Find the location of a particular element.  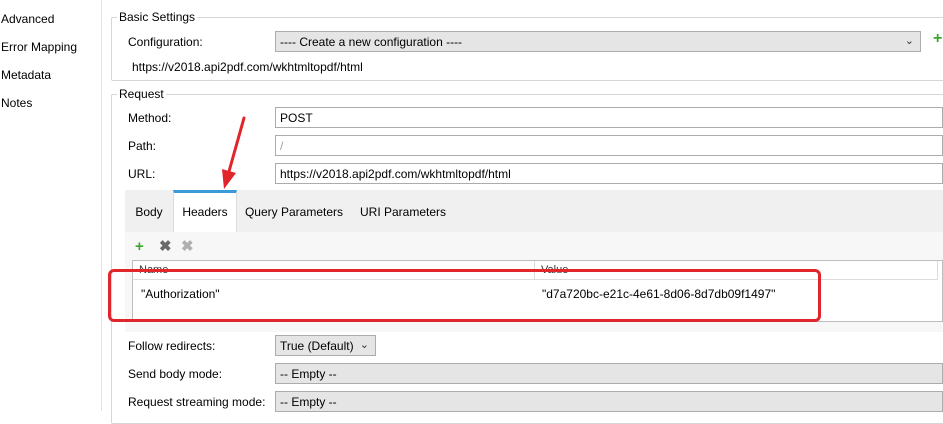

configuration-label: Configuration: is located at coordinates (165, 42).